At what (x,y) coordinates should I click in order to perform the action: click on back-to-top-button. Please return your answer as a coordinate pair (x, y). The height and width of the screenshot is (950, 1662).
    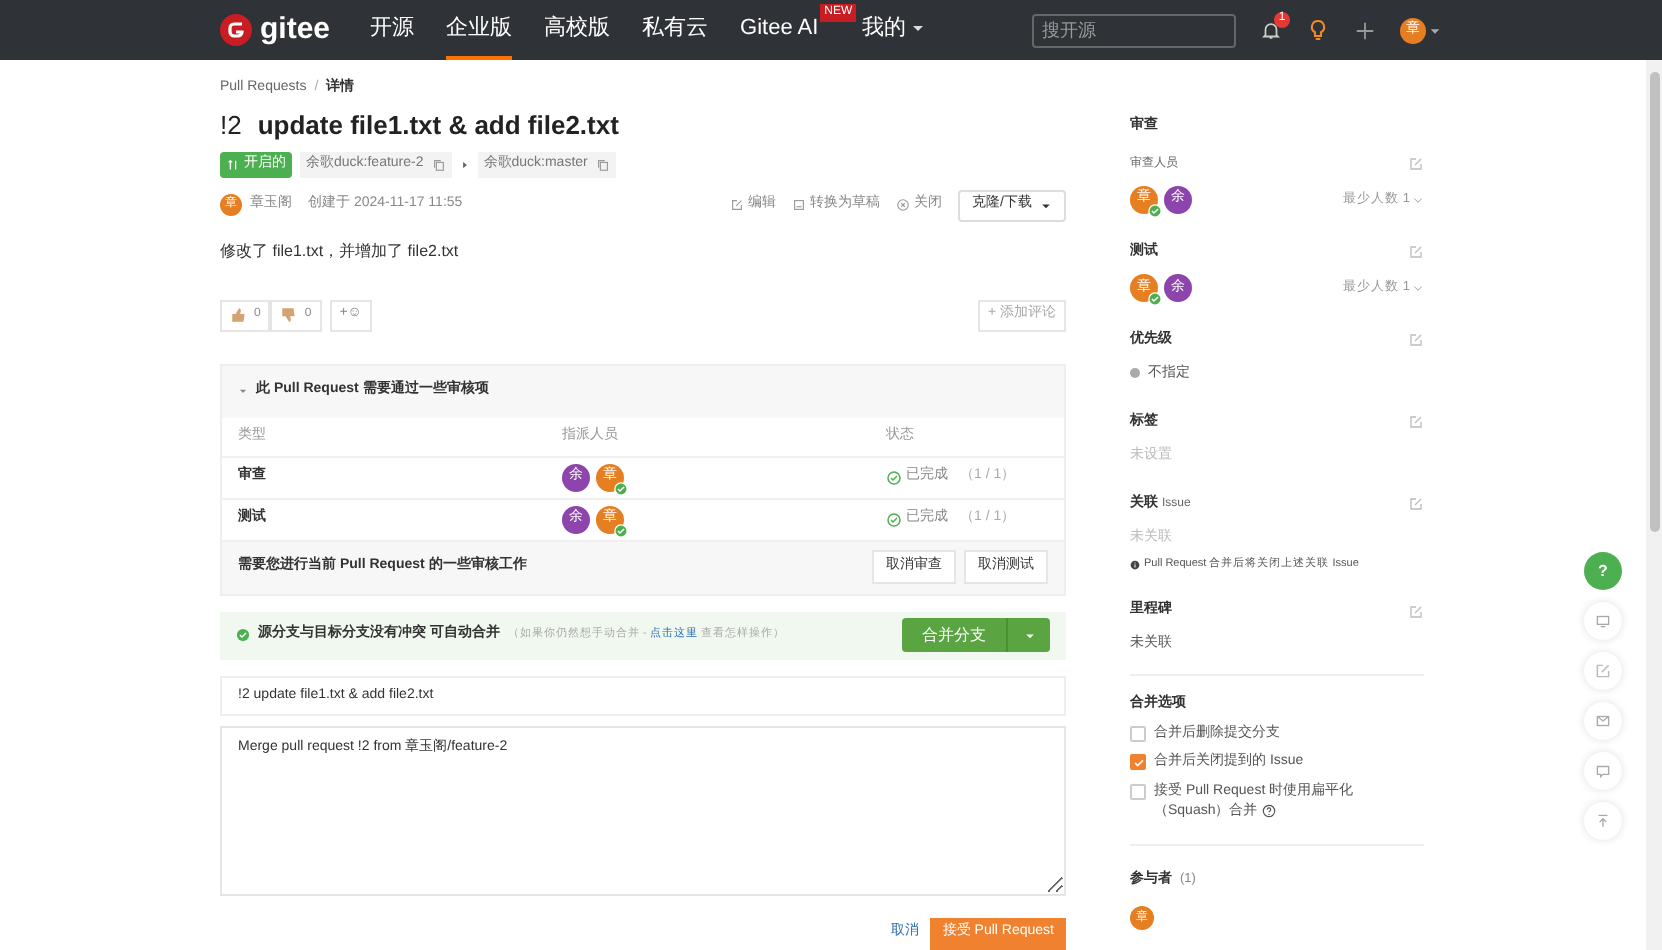
    Looking at the image, I should click on (1603, 821).